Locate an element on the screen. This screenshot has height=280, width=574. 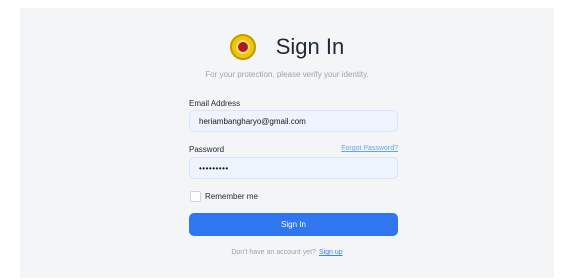
email-label: Email Address is located at coordinates (215, 103).